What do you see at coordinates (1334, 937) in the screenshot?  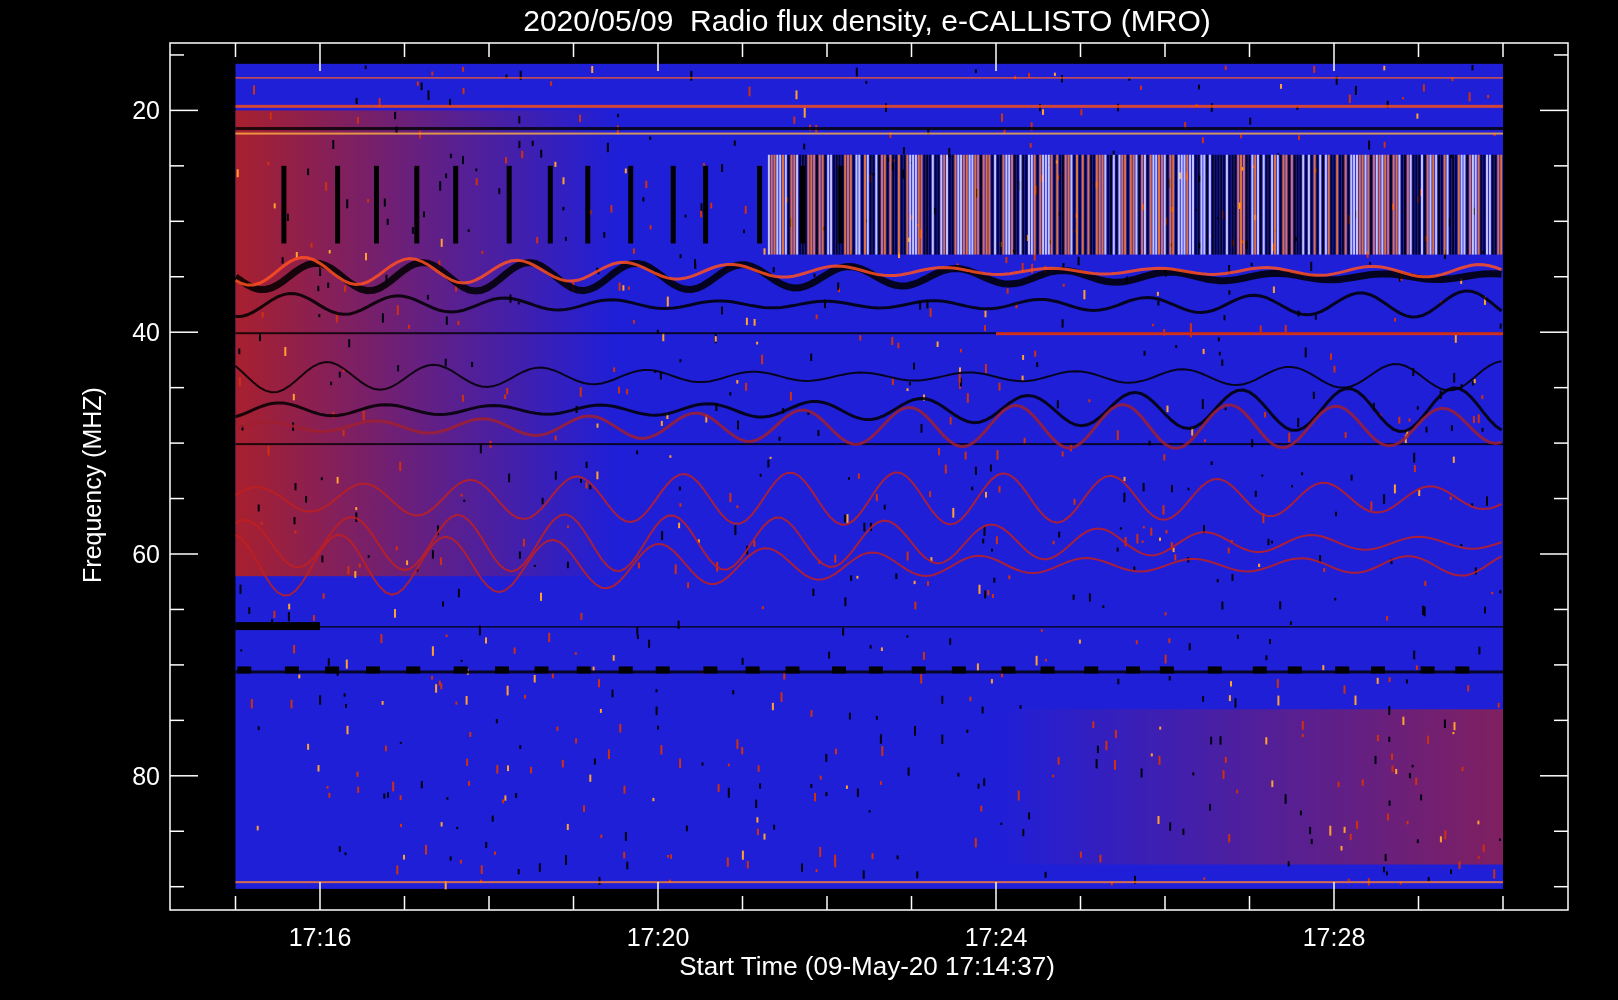 I see `x-tick-label: 17:28` at bounding box center [1334, 937].